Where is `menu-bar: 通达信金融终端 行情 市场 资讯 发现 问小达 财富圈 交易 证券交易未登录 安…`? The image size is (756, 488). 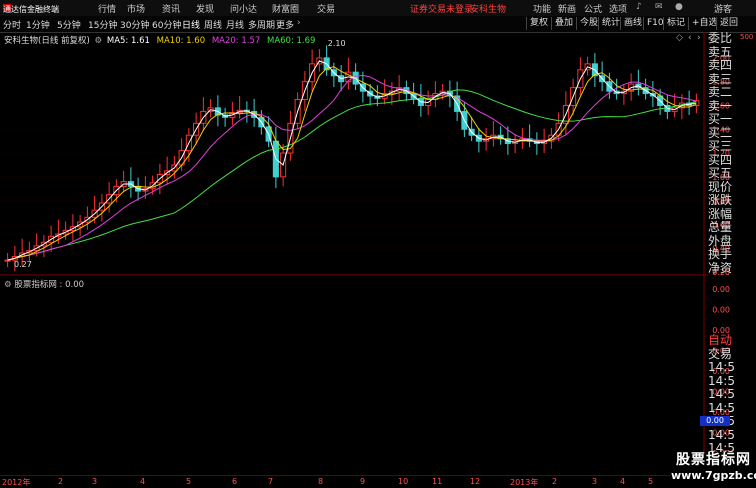 menu-bar: 通达信金融终端 行情 市场 资讯 发现 问小达 财富圈 交易 证券交易未登录 安… is located at coordinates (378, 8).